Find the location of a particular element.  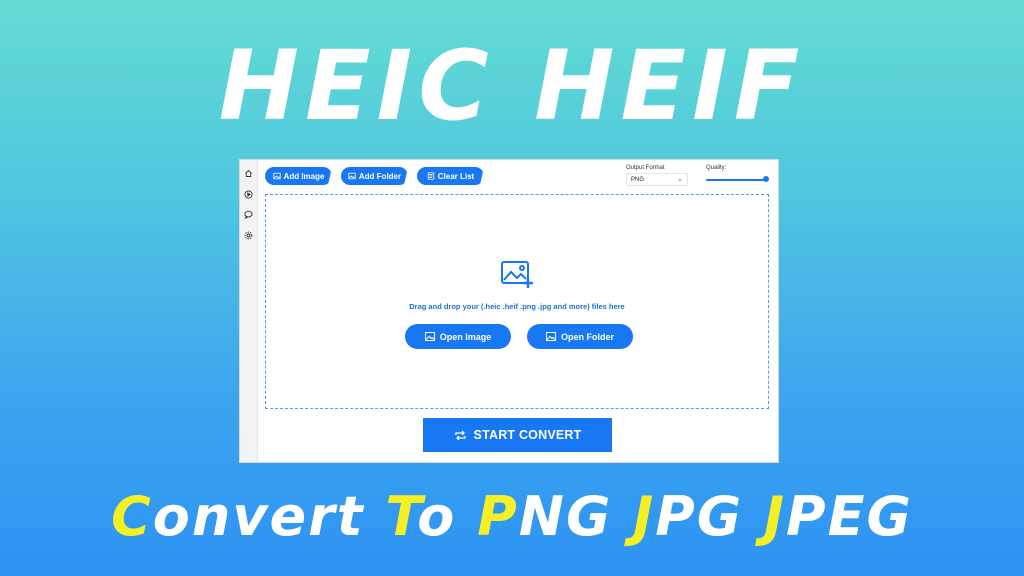

tagline-word-rest: PG is located at coordinates (699, 516).